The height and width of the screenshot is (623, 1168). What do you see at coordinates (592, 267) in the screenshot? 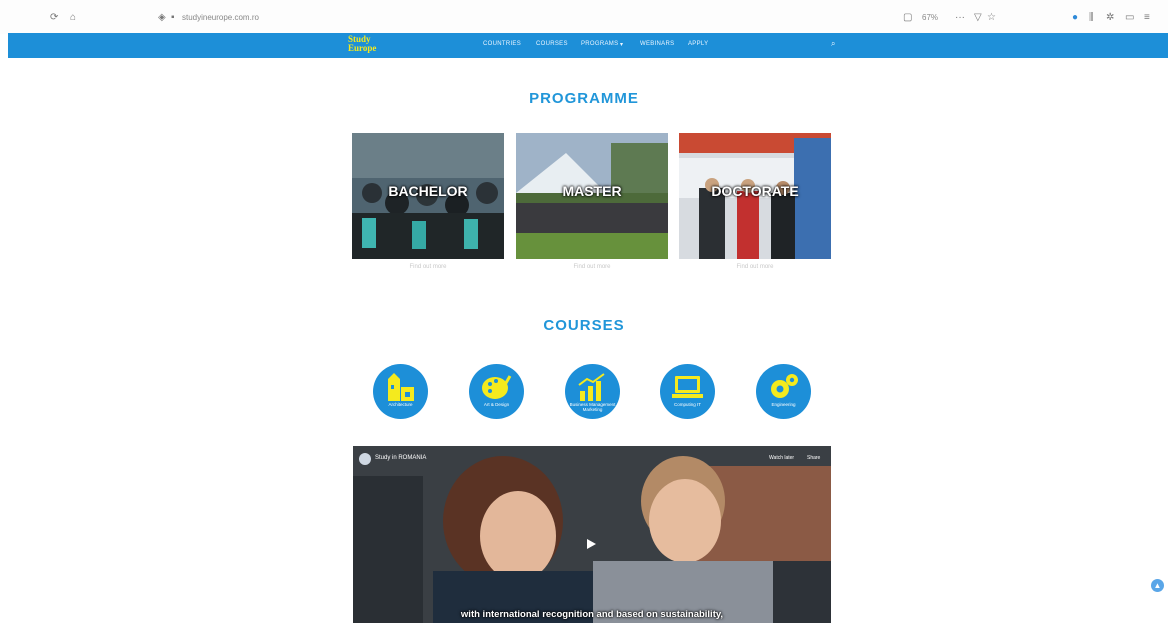
I see `programme-sub-master: Find out more` at bounding box center [592, 267].